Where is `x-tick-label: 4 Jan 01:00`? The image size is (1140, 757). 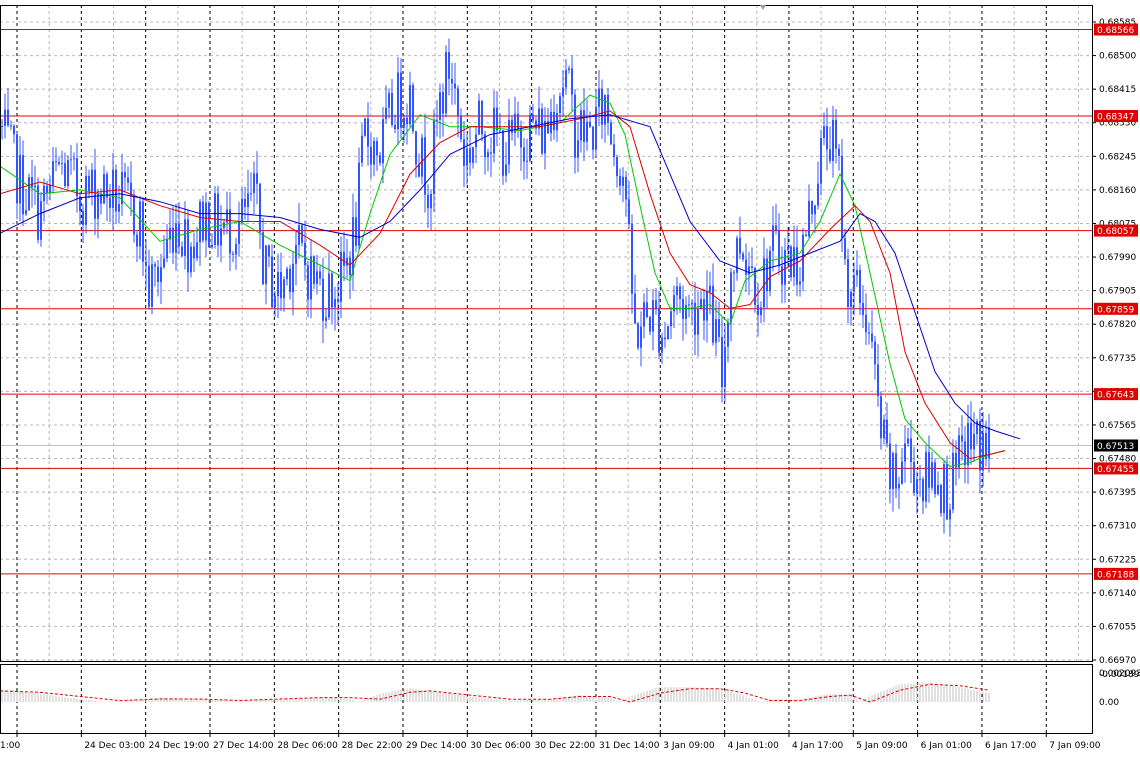
x-tick-label: 4 Jan 01:00 is located at coordinates (754, 746).